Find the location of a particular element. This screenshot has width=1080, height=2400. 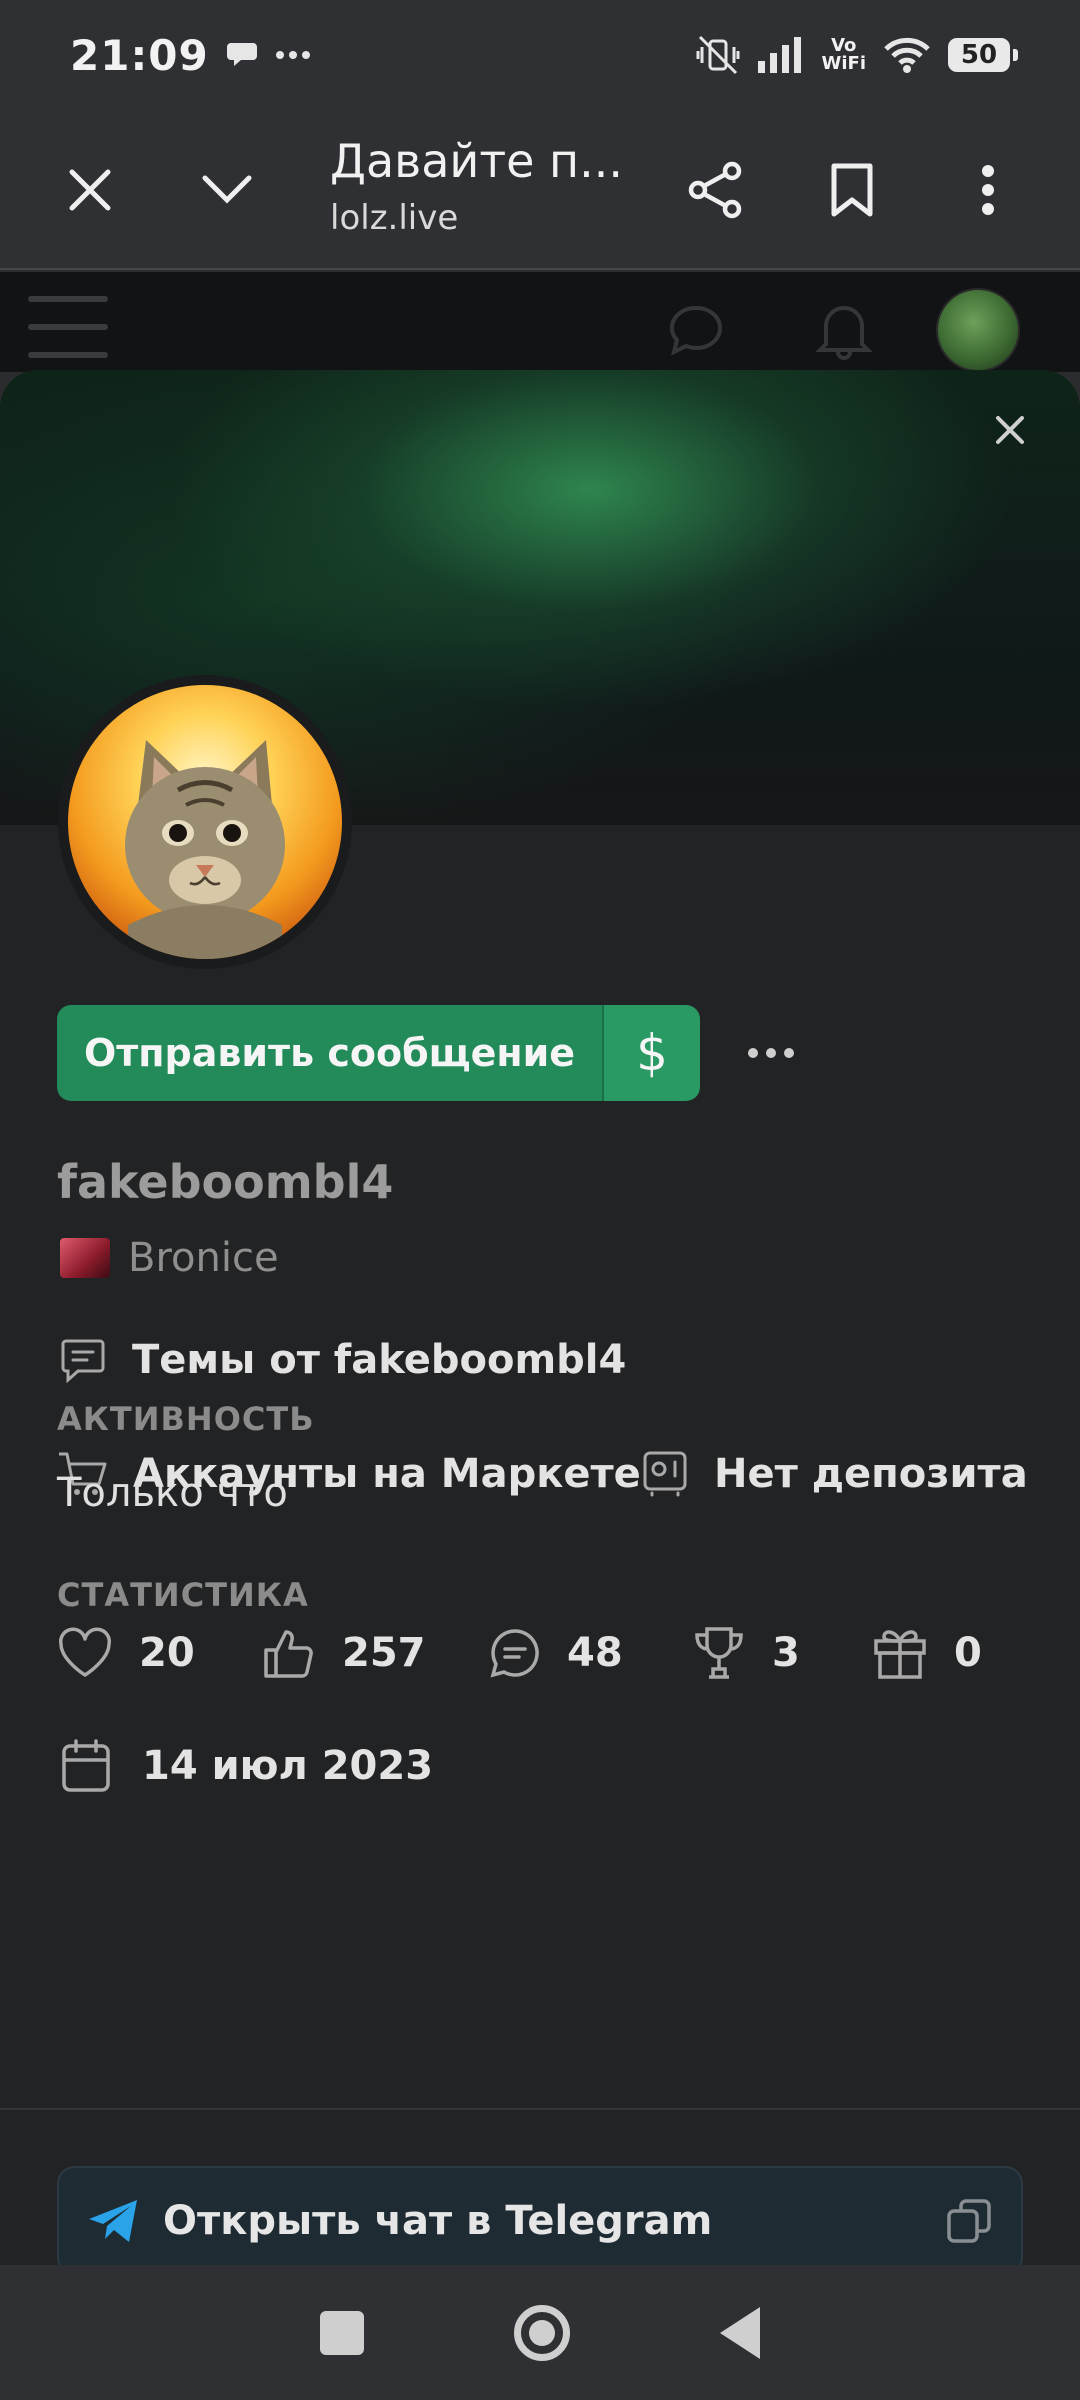

registration-date: 14 июл 2023 is located at coordinates (246, 1766).